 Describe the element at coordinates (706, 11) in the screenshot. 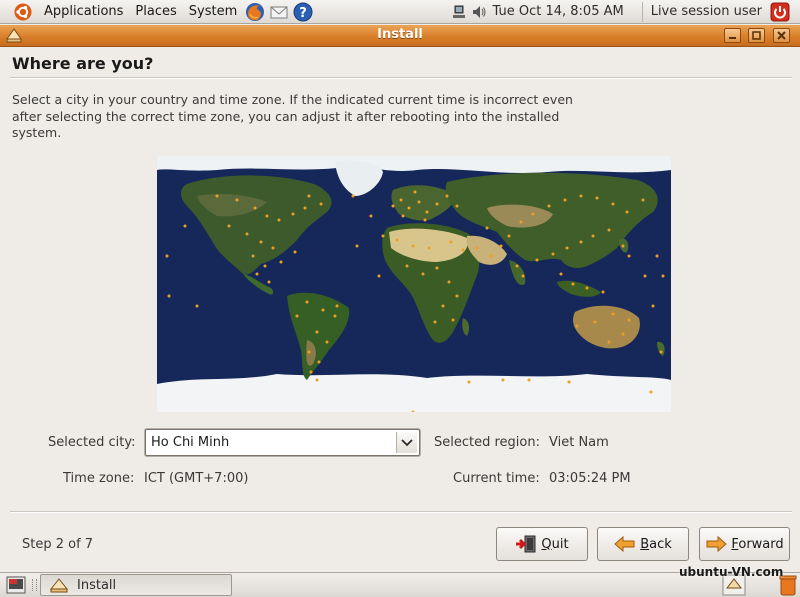

I see `session-user: Live session user` at that location.